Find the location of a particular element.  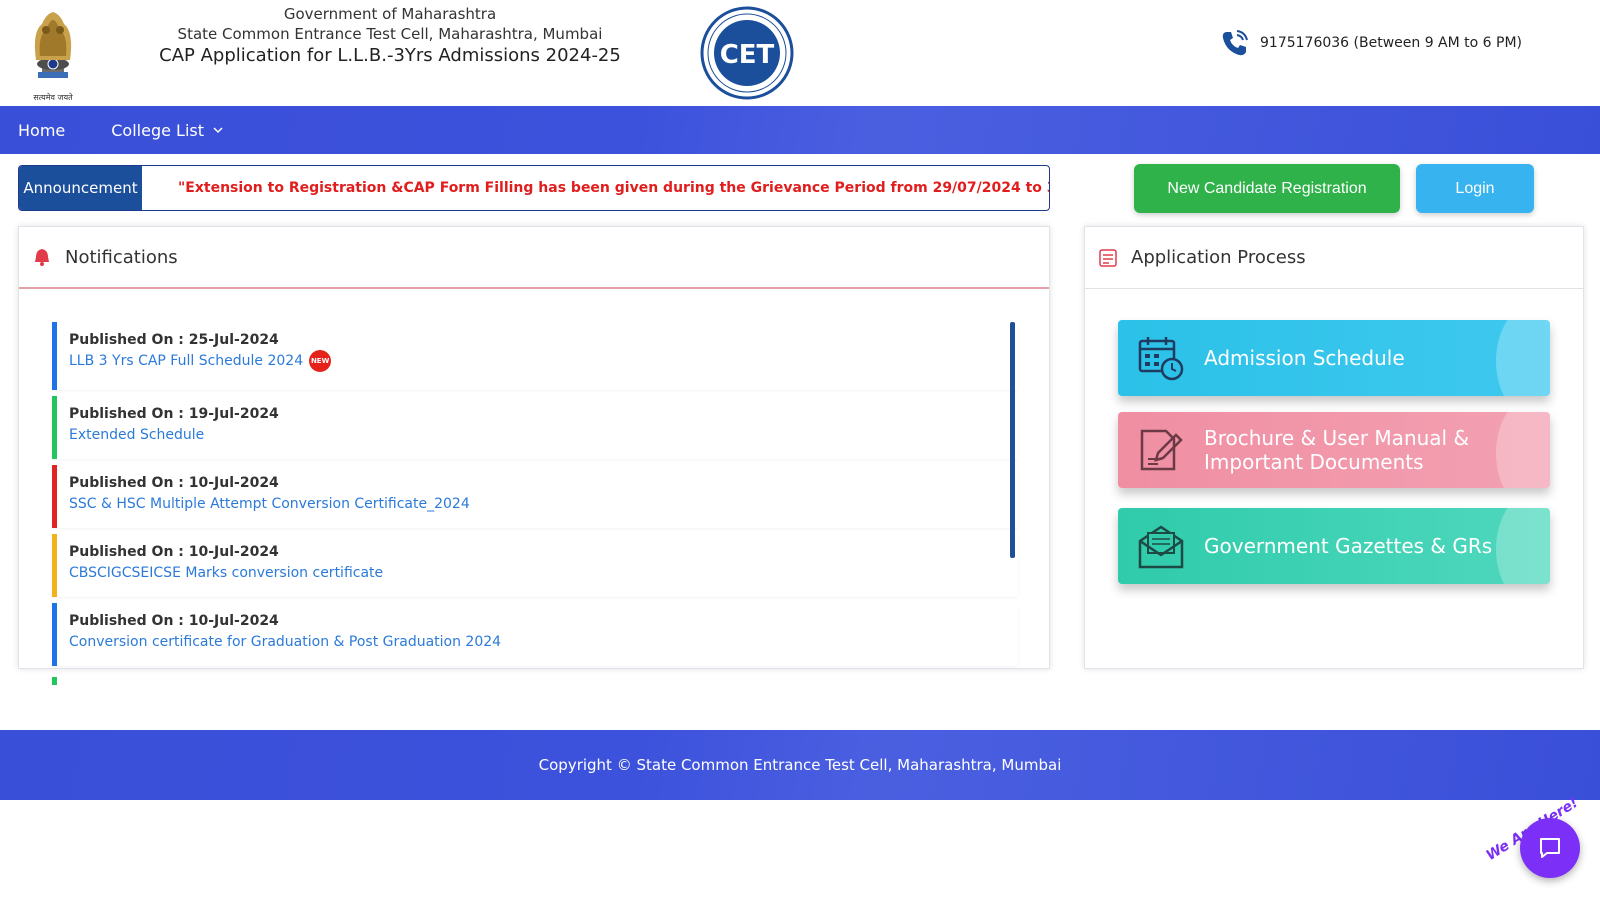

national-emblem-icon: सत्यमेव जयते is located at coordinates (53, 57).